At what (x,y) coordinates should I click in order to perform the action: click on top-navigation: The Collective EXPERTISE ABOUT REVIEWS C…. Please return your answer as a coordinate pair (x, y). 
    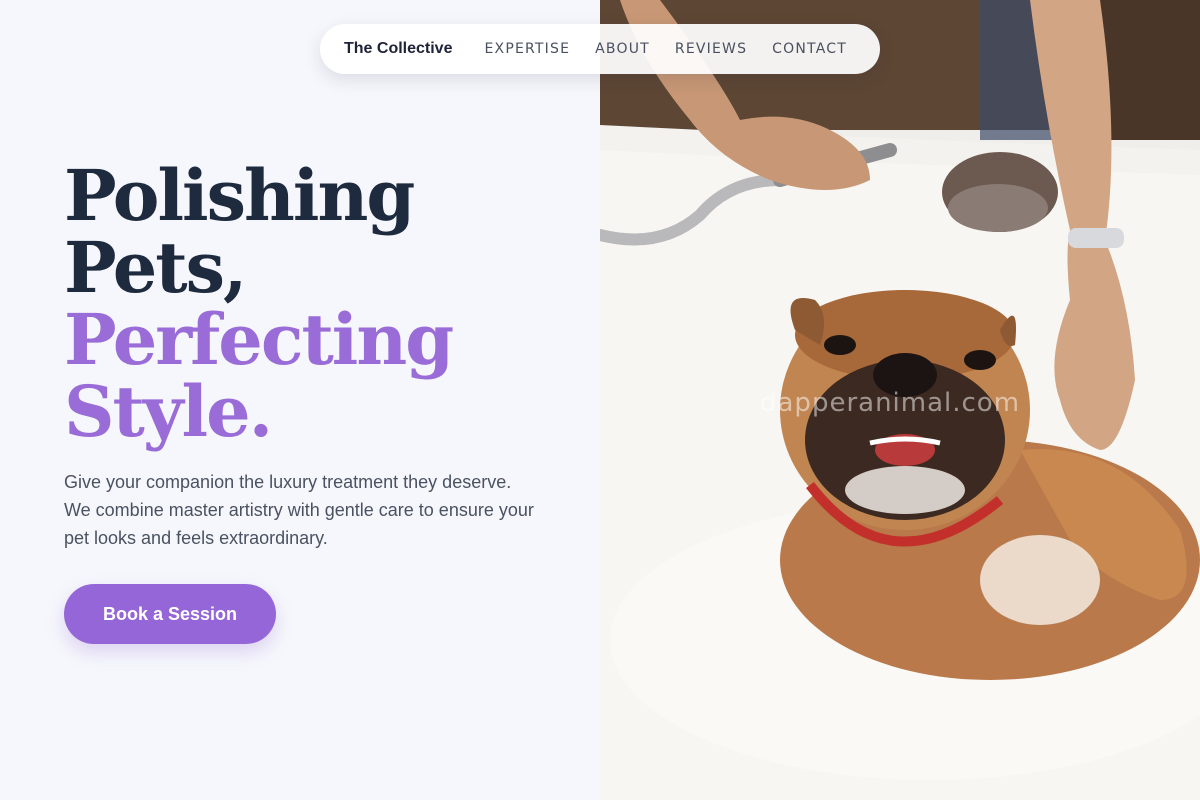
    Looking at the image, I should click on (600, 49).